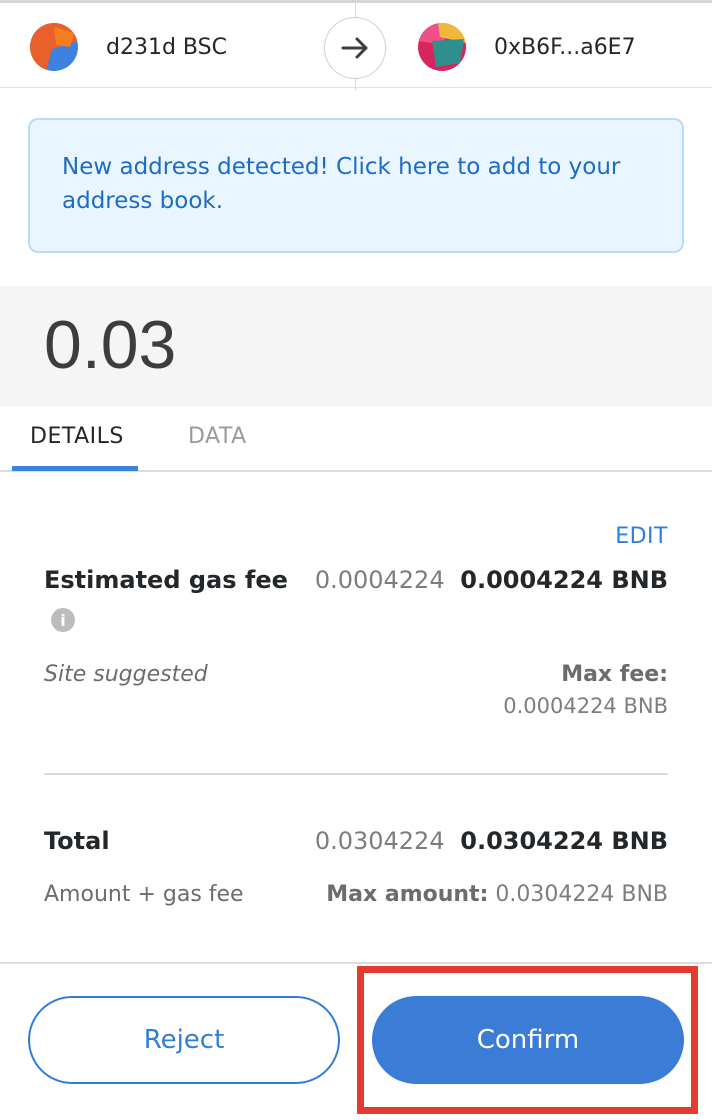  What do you see at coordinates (166, 580) in the screenshot?
I see `gas-fee-label: Estimated gas fee` at bounding box center [166, 580].